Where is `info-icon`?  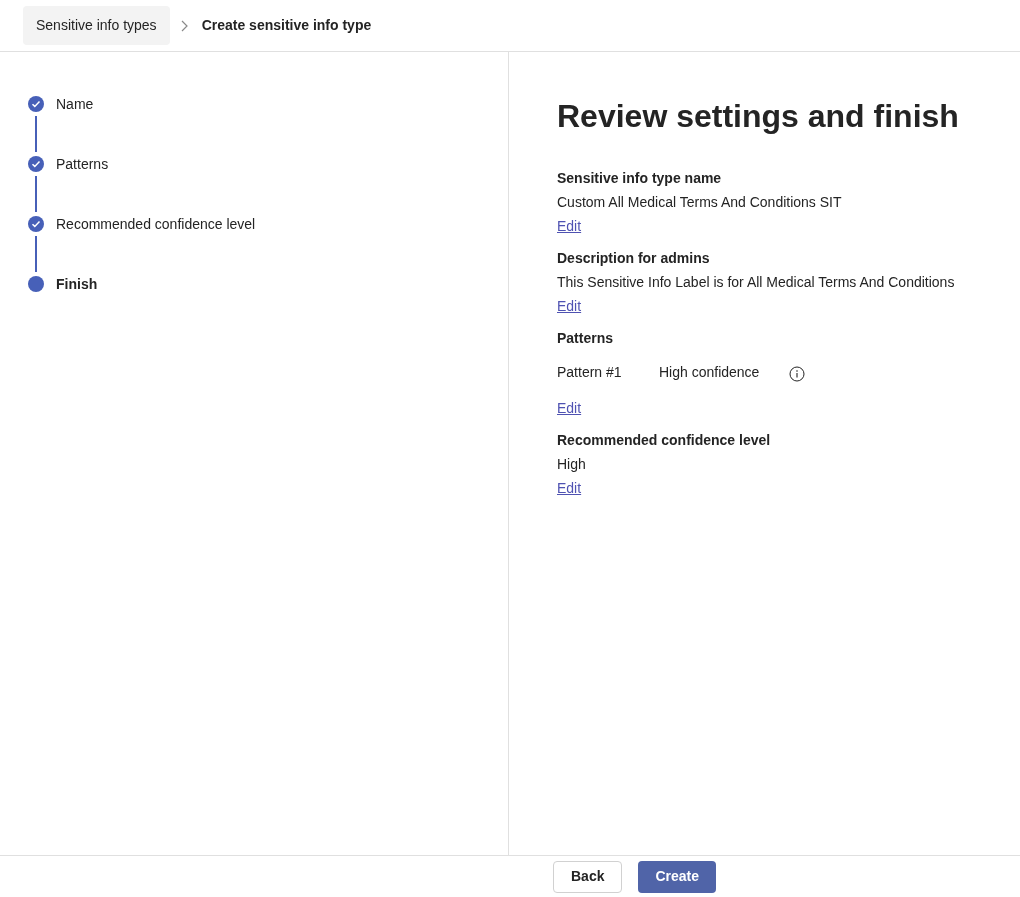
info-icon is located at coordinates (797, 373).